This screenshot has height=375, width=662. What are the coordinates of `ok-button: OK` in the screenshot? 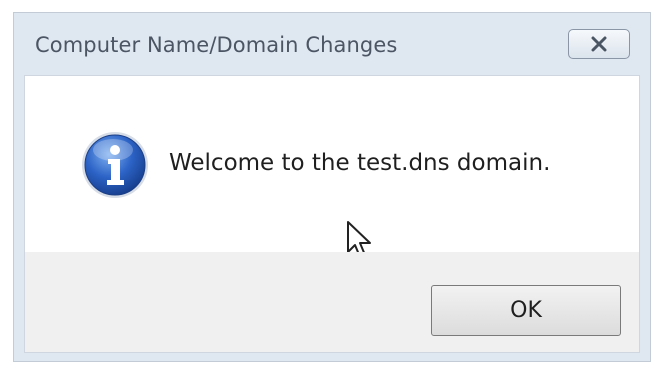 It's located at (526, 310).